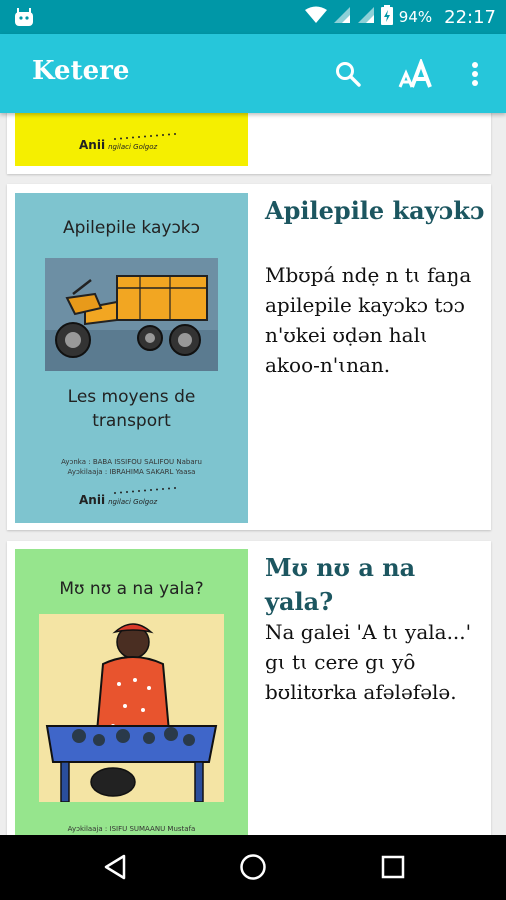 This screenshot has width=506, height=900. I want to click on publisher-logo: Anii ngilaci Golgoz, so click(118, 500).